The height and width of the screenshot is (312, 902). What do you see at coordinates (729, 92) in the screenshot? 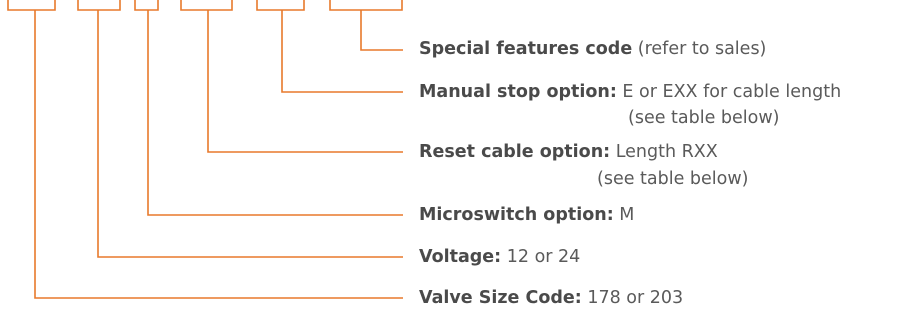
I see `field-text: E or EXX for cable length` at bounding box center [729, 92].